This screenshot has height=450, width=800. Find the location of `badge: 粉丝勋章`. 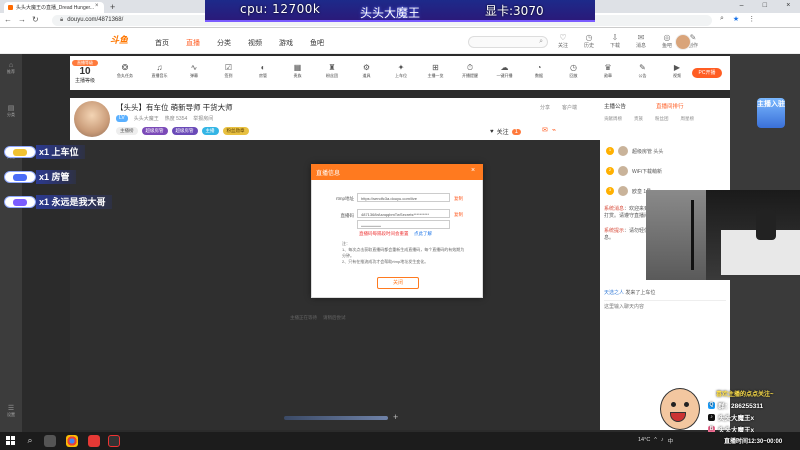

badge: 粉丝勋章 is located at coordinates (235, 131).